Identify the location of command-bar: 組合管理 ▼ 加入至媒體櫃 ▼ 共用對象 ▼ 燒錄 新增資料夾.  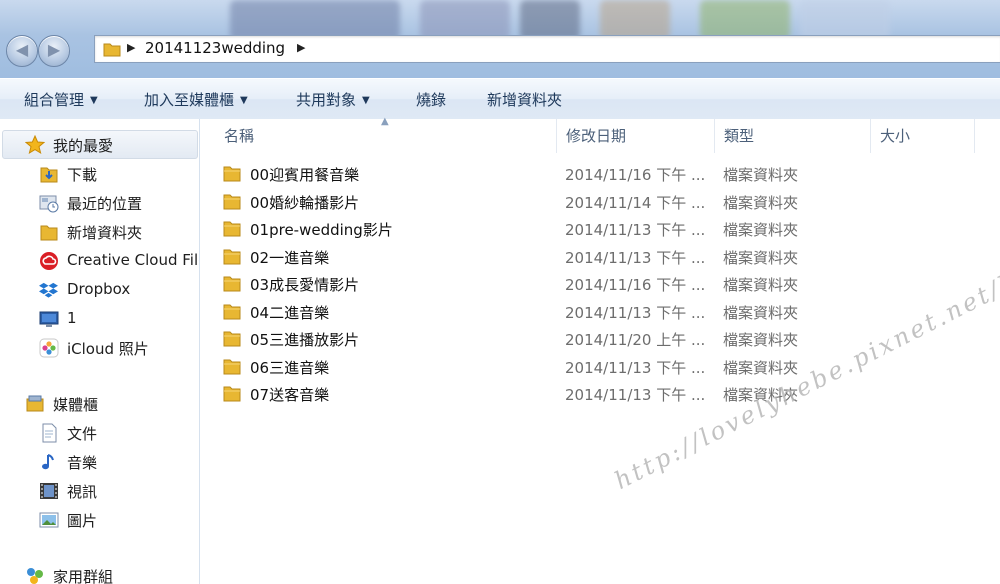
(500, 99).